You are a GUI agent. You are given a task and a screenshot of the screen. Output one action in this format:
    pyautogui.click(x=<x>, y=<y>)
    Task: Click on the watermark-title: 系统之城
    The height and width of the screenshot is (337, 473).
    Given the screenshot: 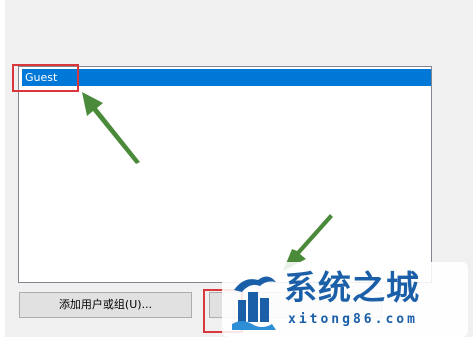 What is the action you would take?
    pyautogui.click(x=352, y=287)
    